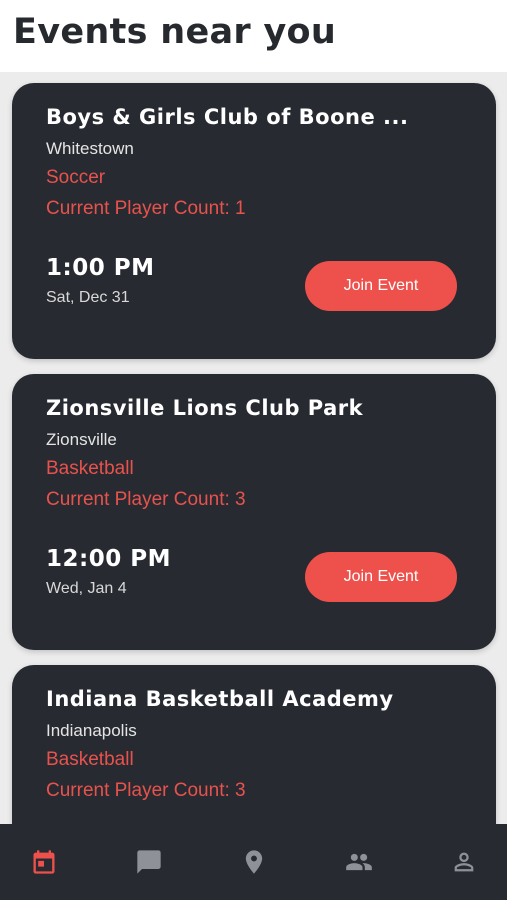 The height and width of the screenshot is (900, 507). Describe the element at coordinates (108, 559) in the screenshot. I see `event-time: 12:00 PM` at that location.